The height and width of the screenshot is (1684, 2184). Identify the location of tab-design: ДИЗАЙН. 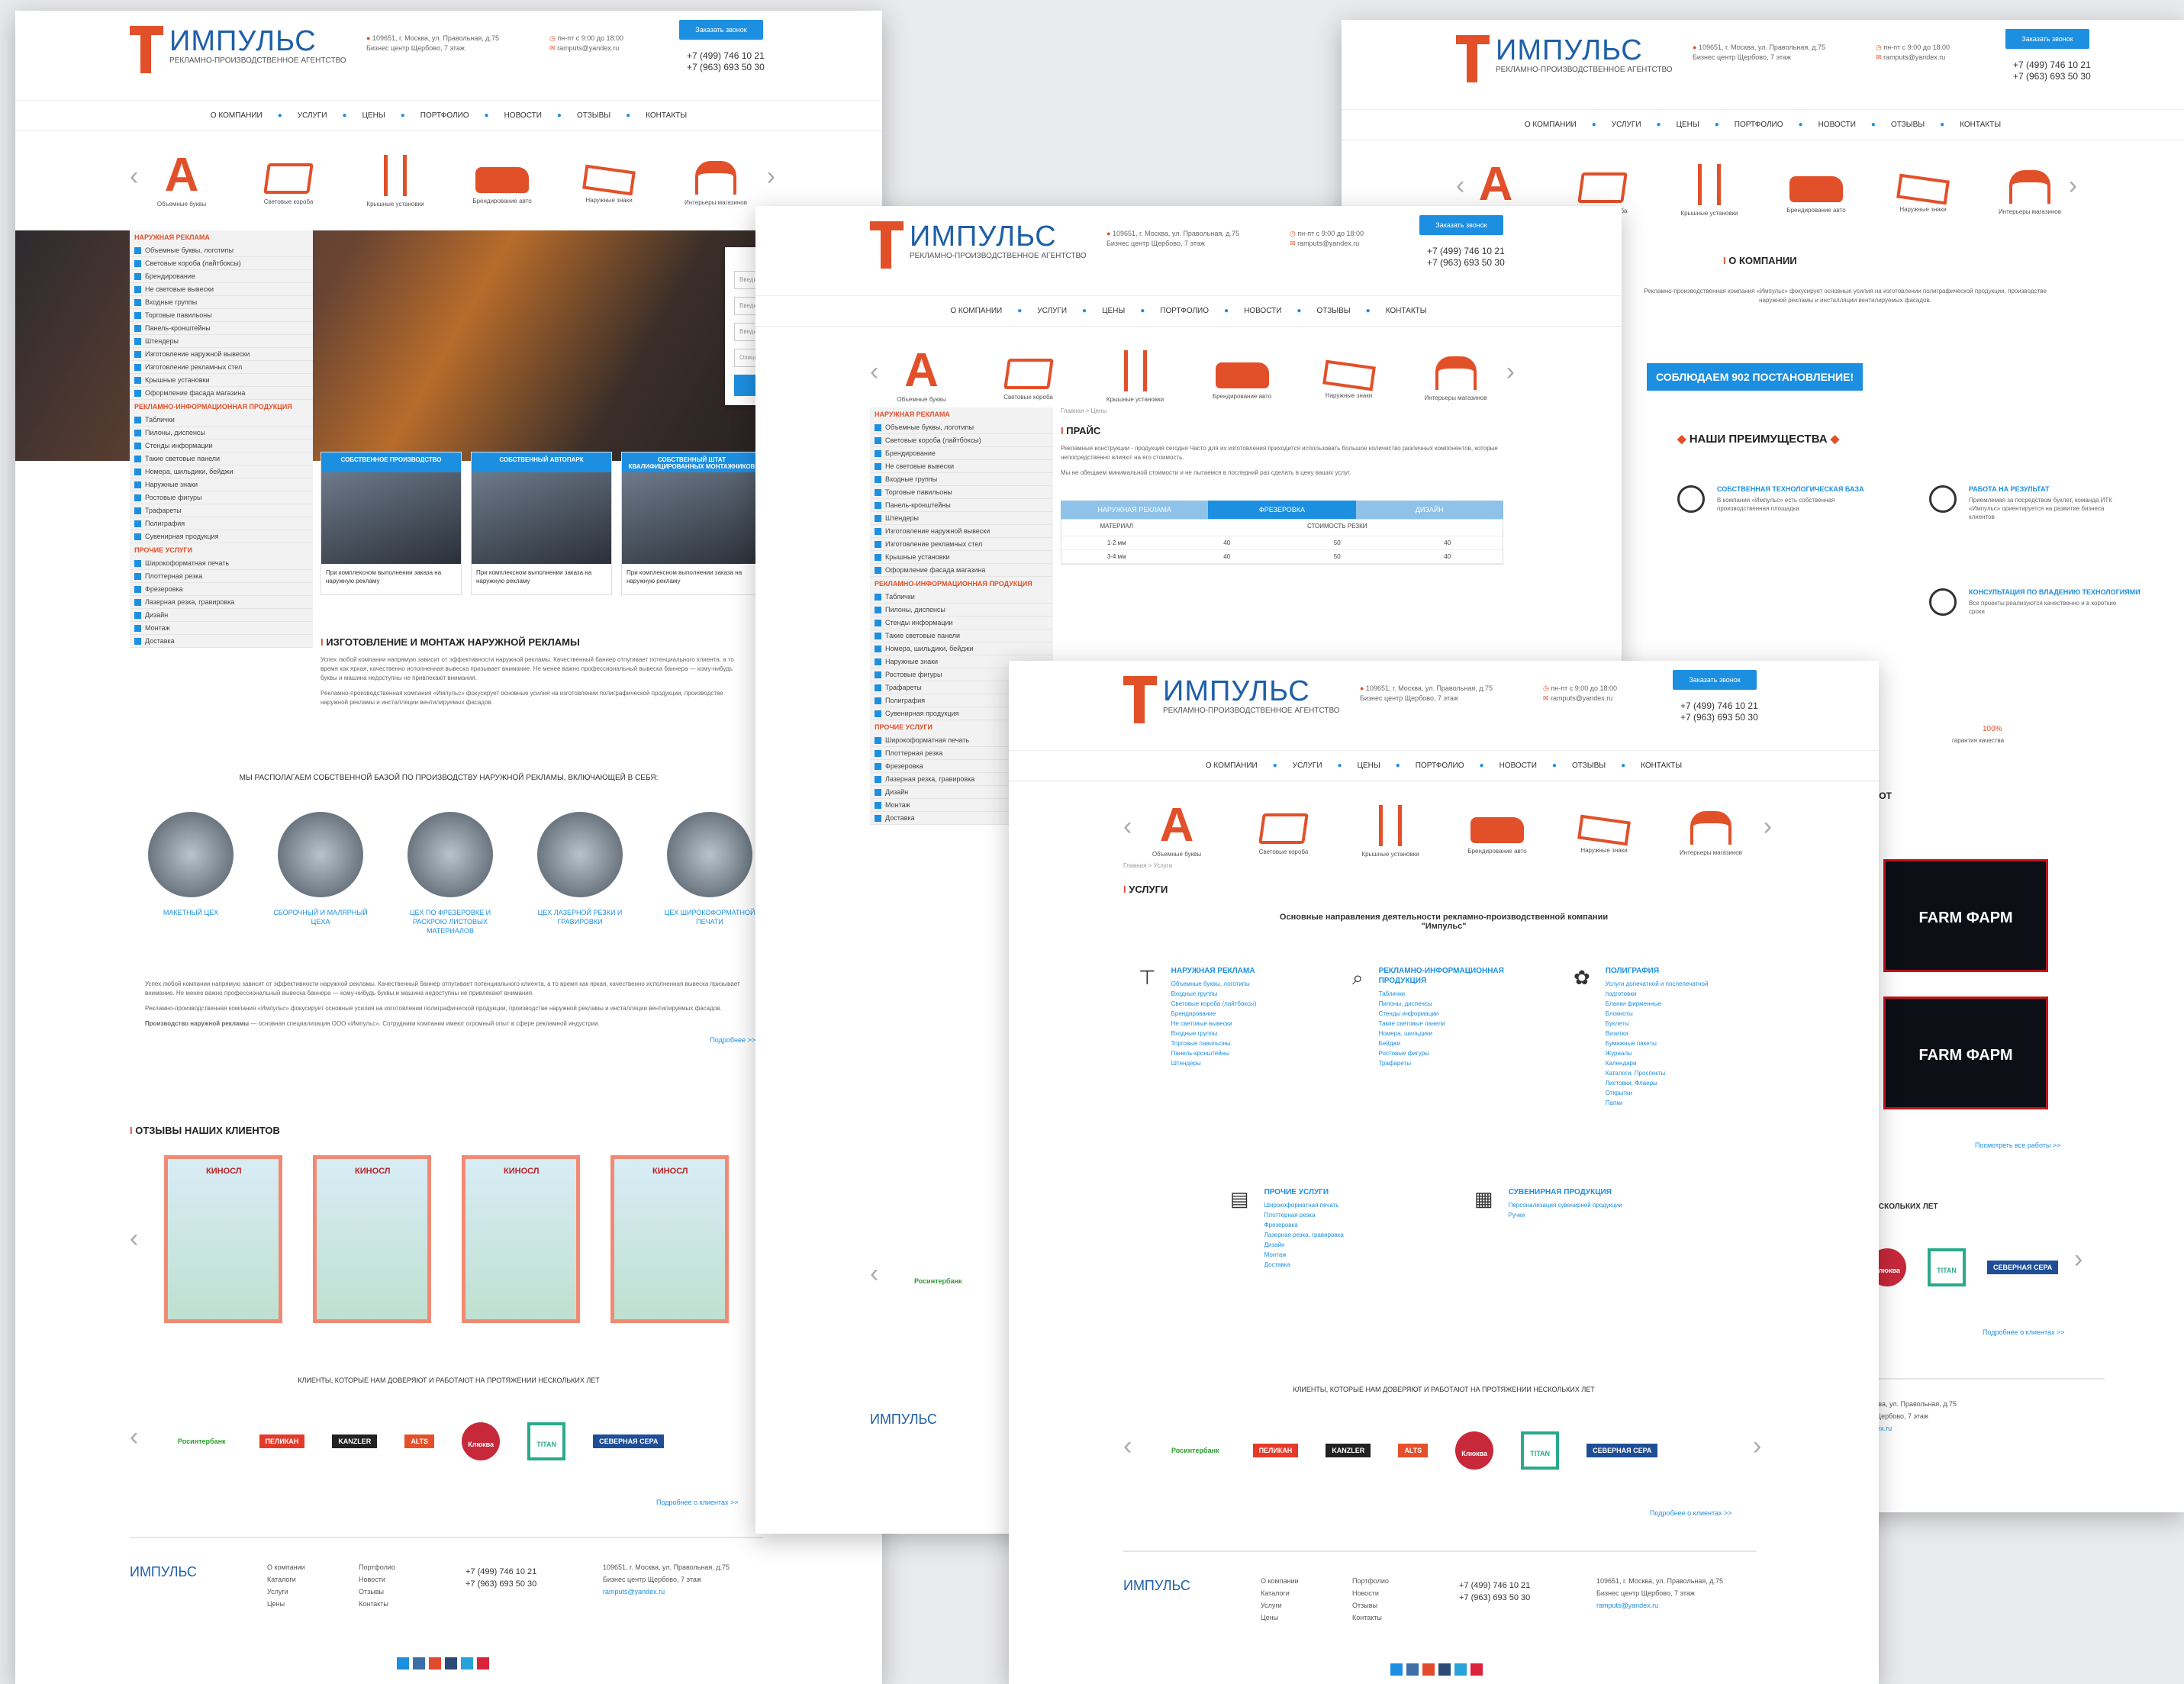
(1429, 510).